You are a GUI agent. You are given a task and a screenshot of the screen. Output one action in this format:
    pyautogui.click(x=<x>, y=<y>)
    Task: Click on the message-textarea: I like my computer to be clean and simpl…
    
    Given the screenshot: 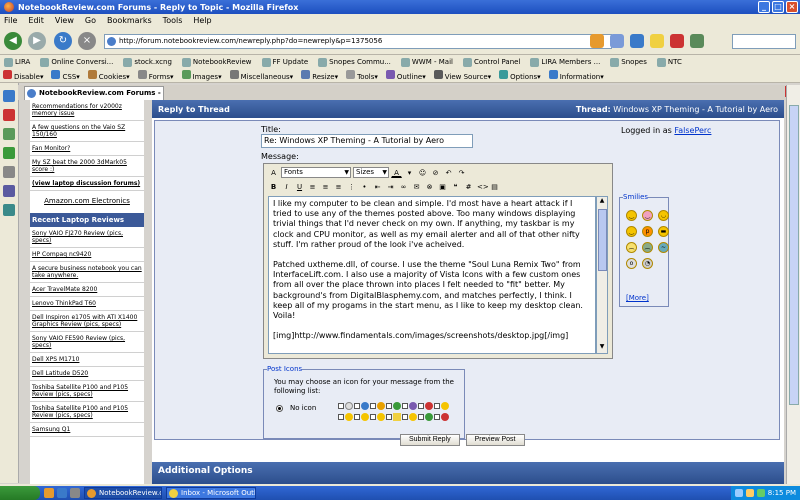 What is the action you would take?
    pyautogui.click(x=432, y=275)
    